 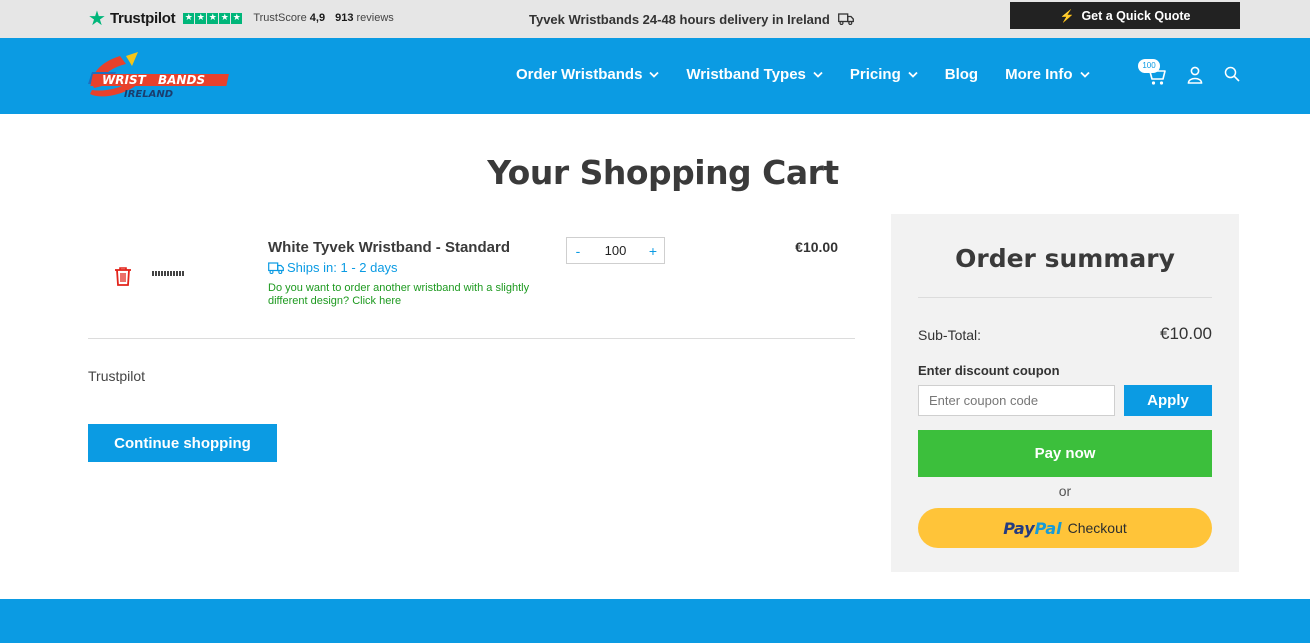 What do you see at coordinates (116, 376) in the screenshot?
I see `trustpilot-widget: Trustpilot` at bounding box center [116, 376].